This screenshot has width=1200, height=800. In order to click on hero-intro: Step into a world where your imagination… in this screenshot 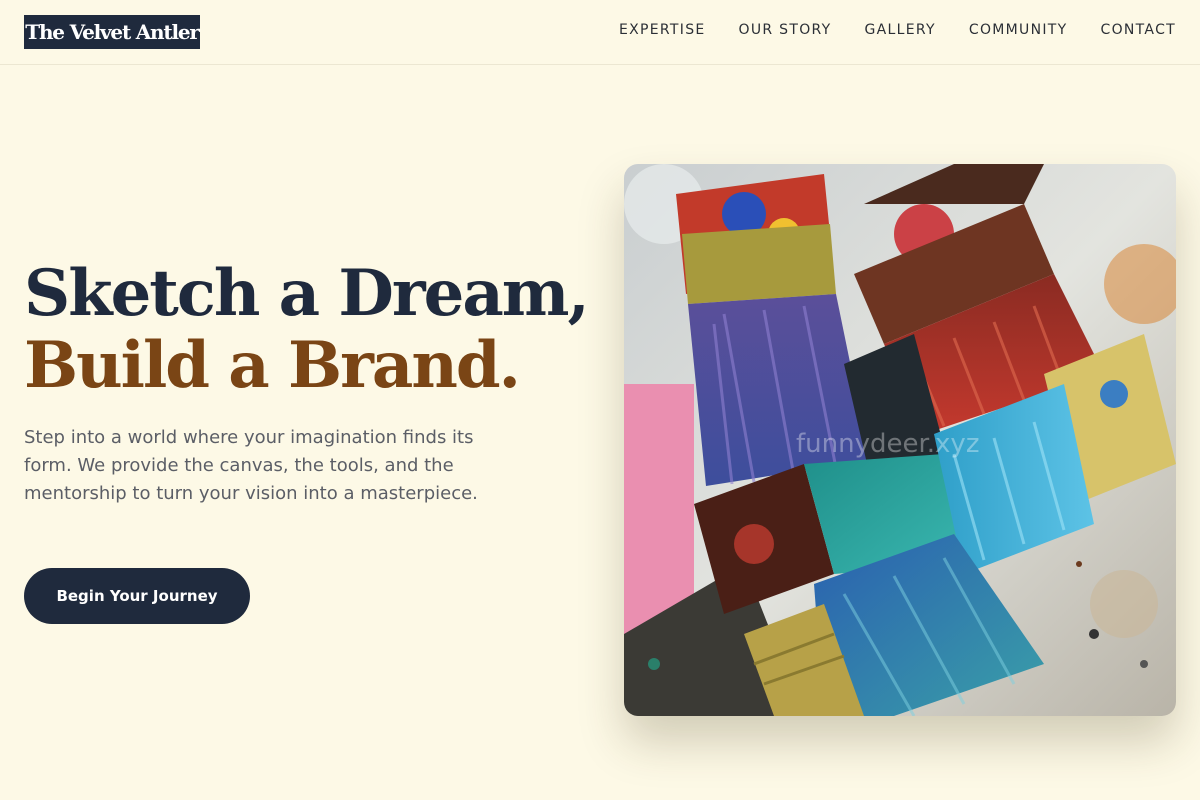, I will do `click(251, 465)`.